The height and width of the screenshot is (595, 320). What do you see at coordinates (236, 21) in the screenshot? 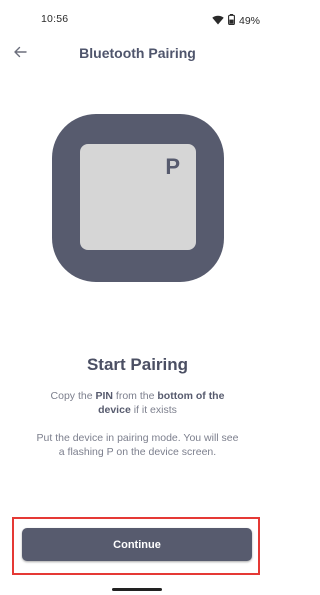
I see `status-icons: 49%` at bounding box center [236, 21].